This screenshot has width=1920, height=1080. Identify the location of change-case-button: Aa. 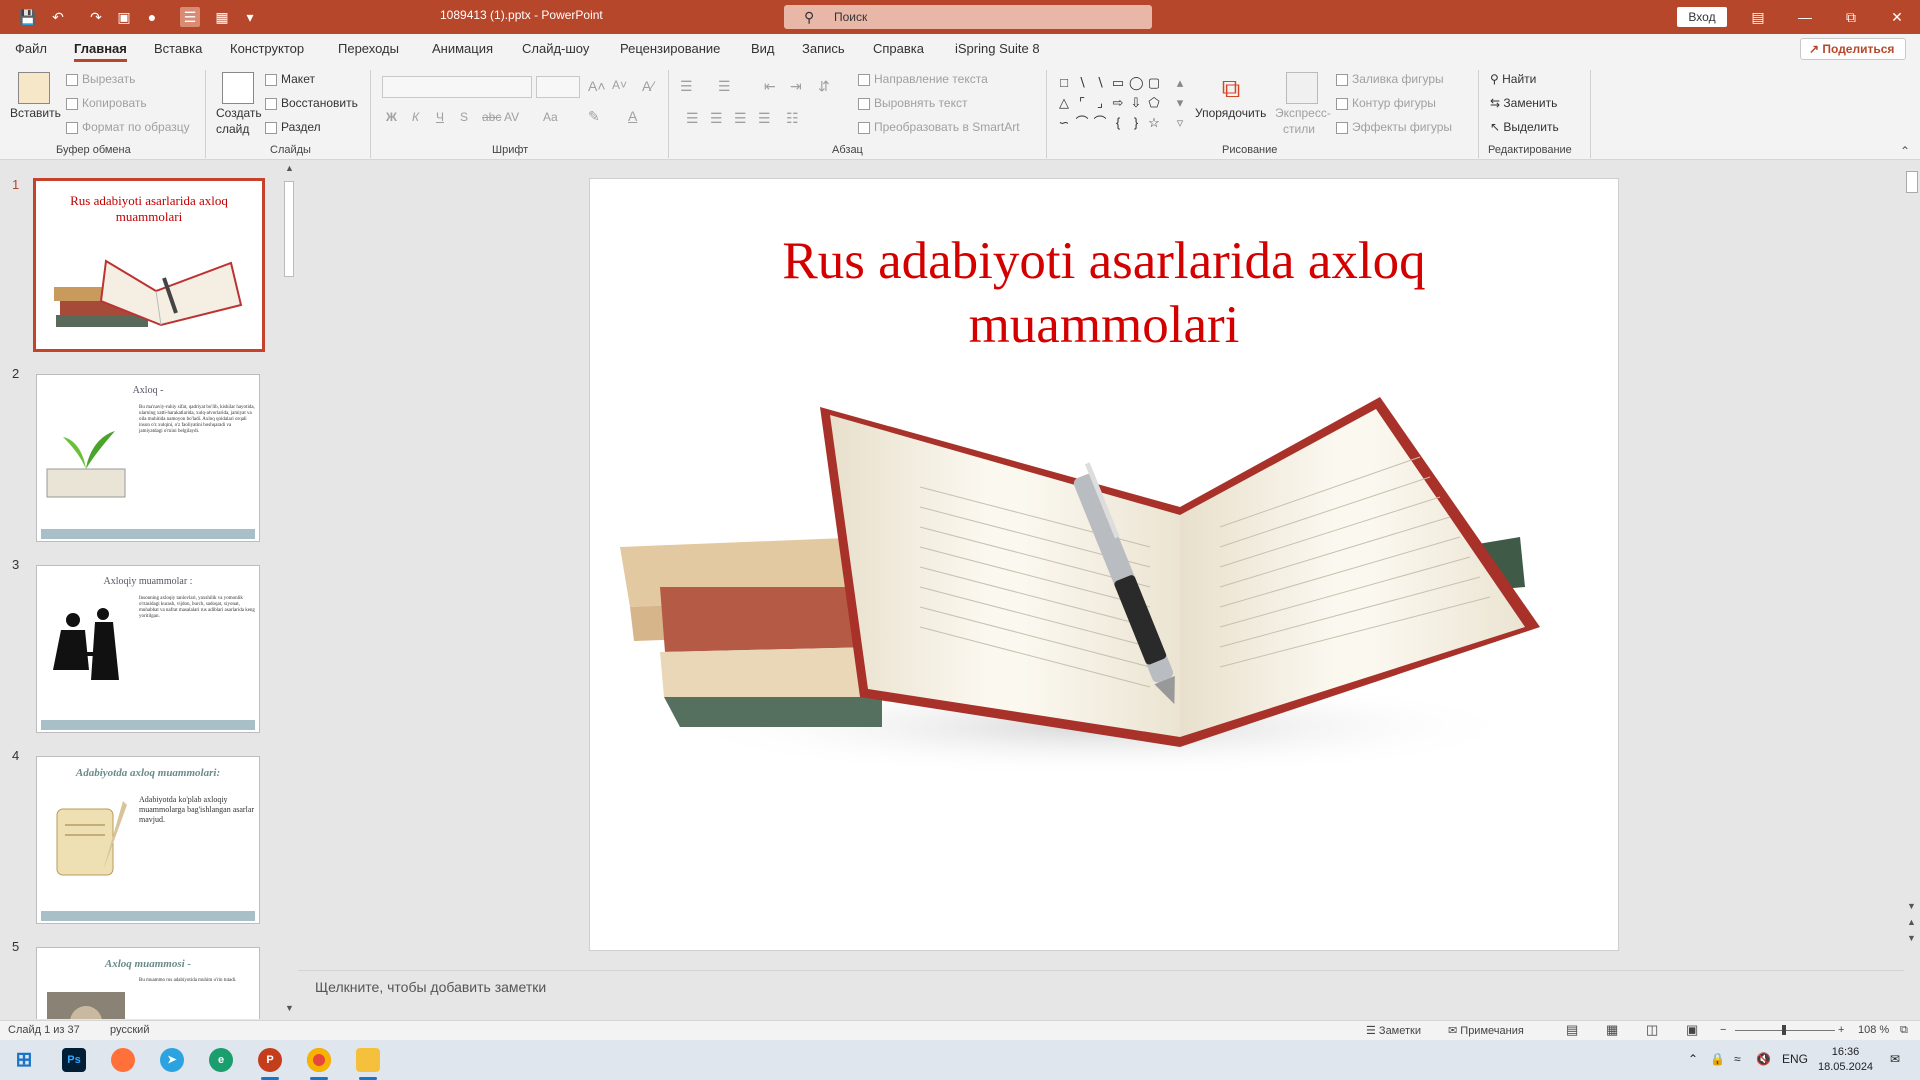
(550, 117).